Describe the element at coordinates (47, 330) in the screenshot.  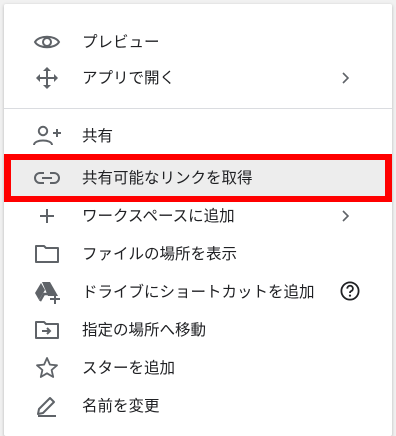
I see `folder-move-icon` at that location.